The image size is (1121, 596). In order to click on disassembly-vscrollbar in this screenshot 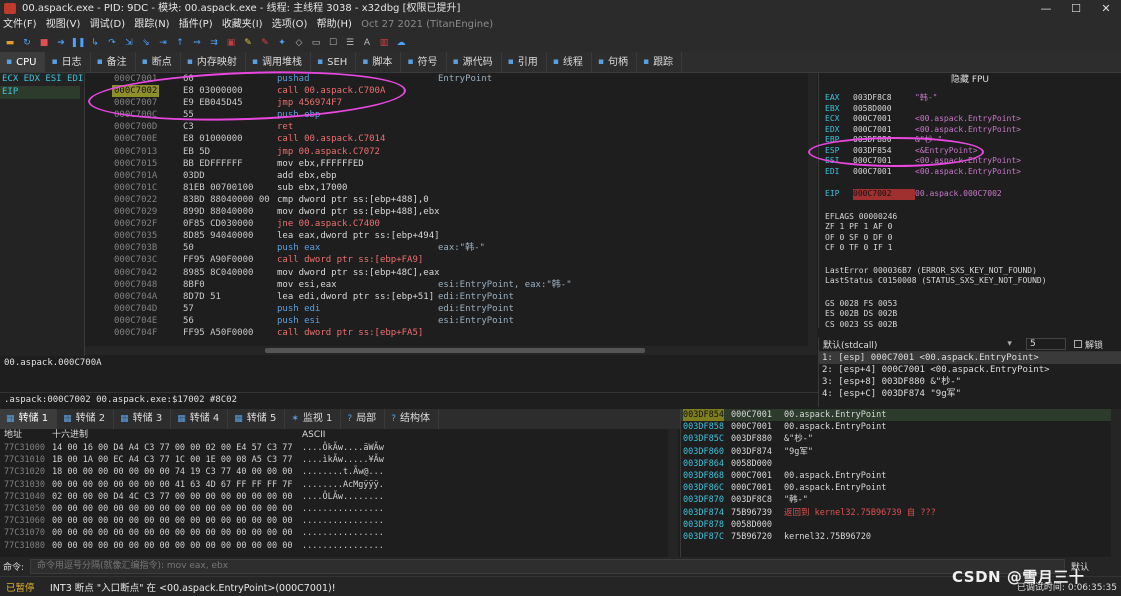, I will do `click(812, 209)`.